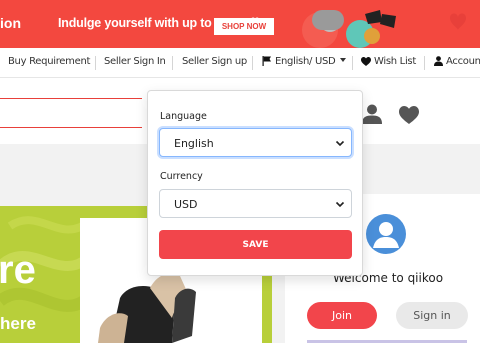 This screenshot has height=343, width=480. Describe the element at coordinates (266, 61) in the screenshot. I see `flag-icon` at that location.